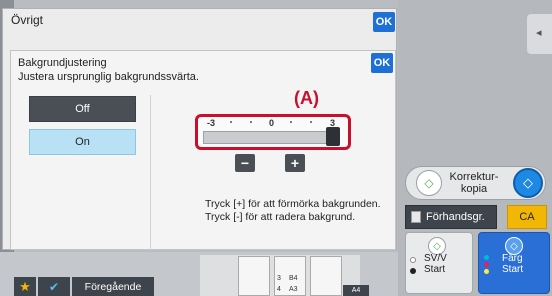 The height and width of the screenshot is (296, 552). I want to click on option-panel: Off On, so click(83, 172).